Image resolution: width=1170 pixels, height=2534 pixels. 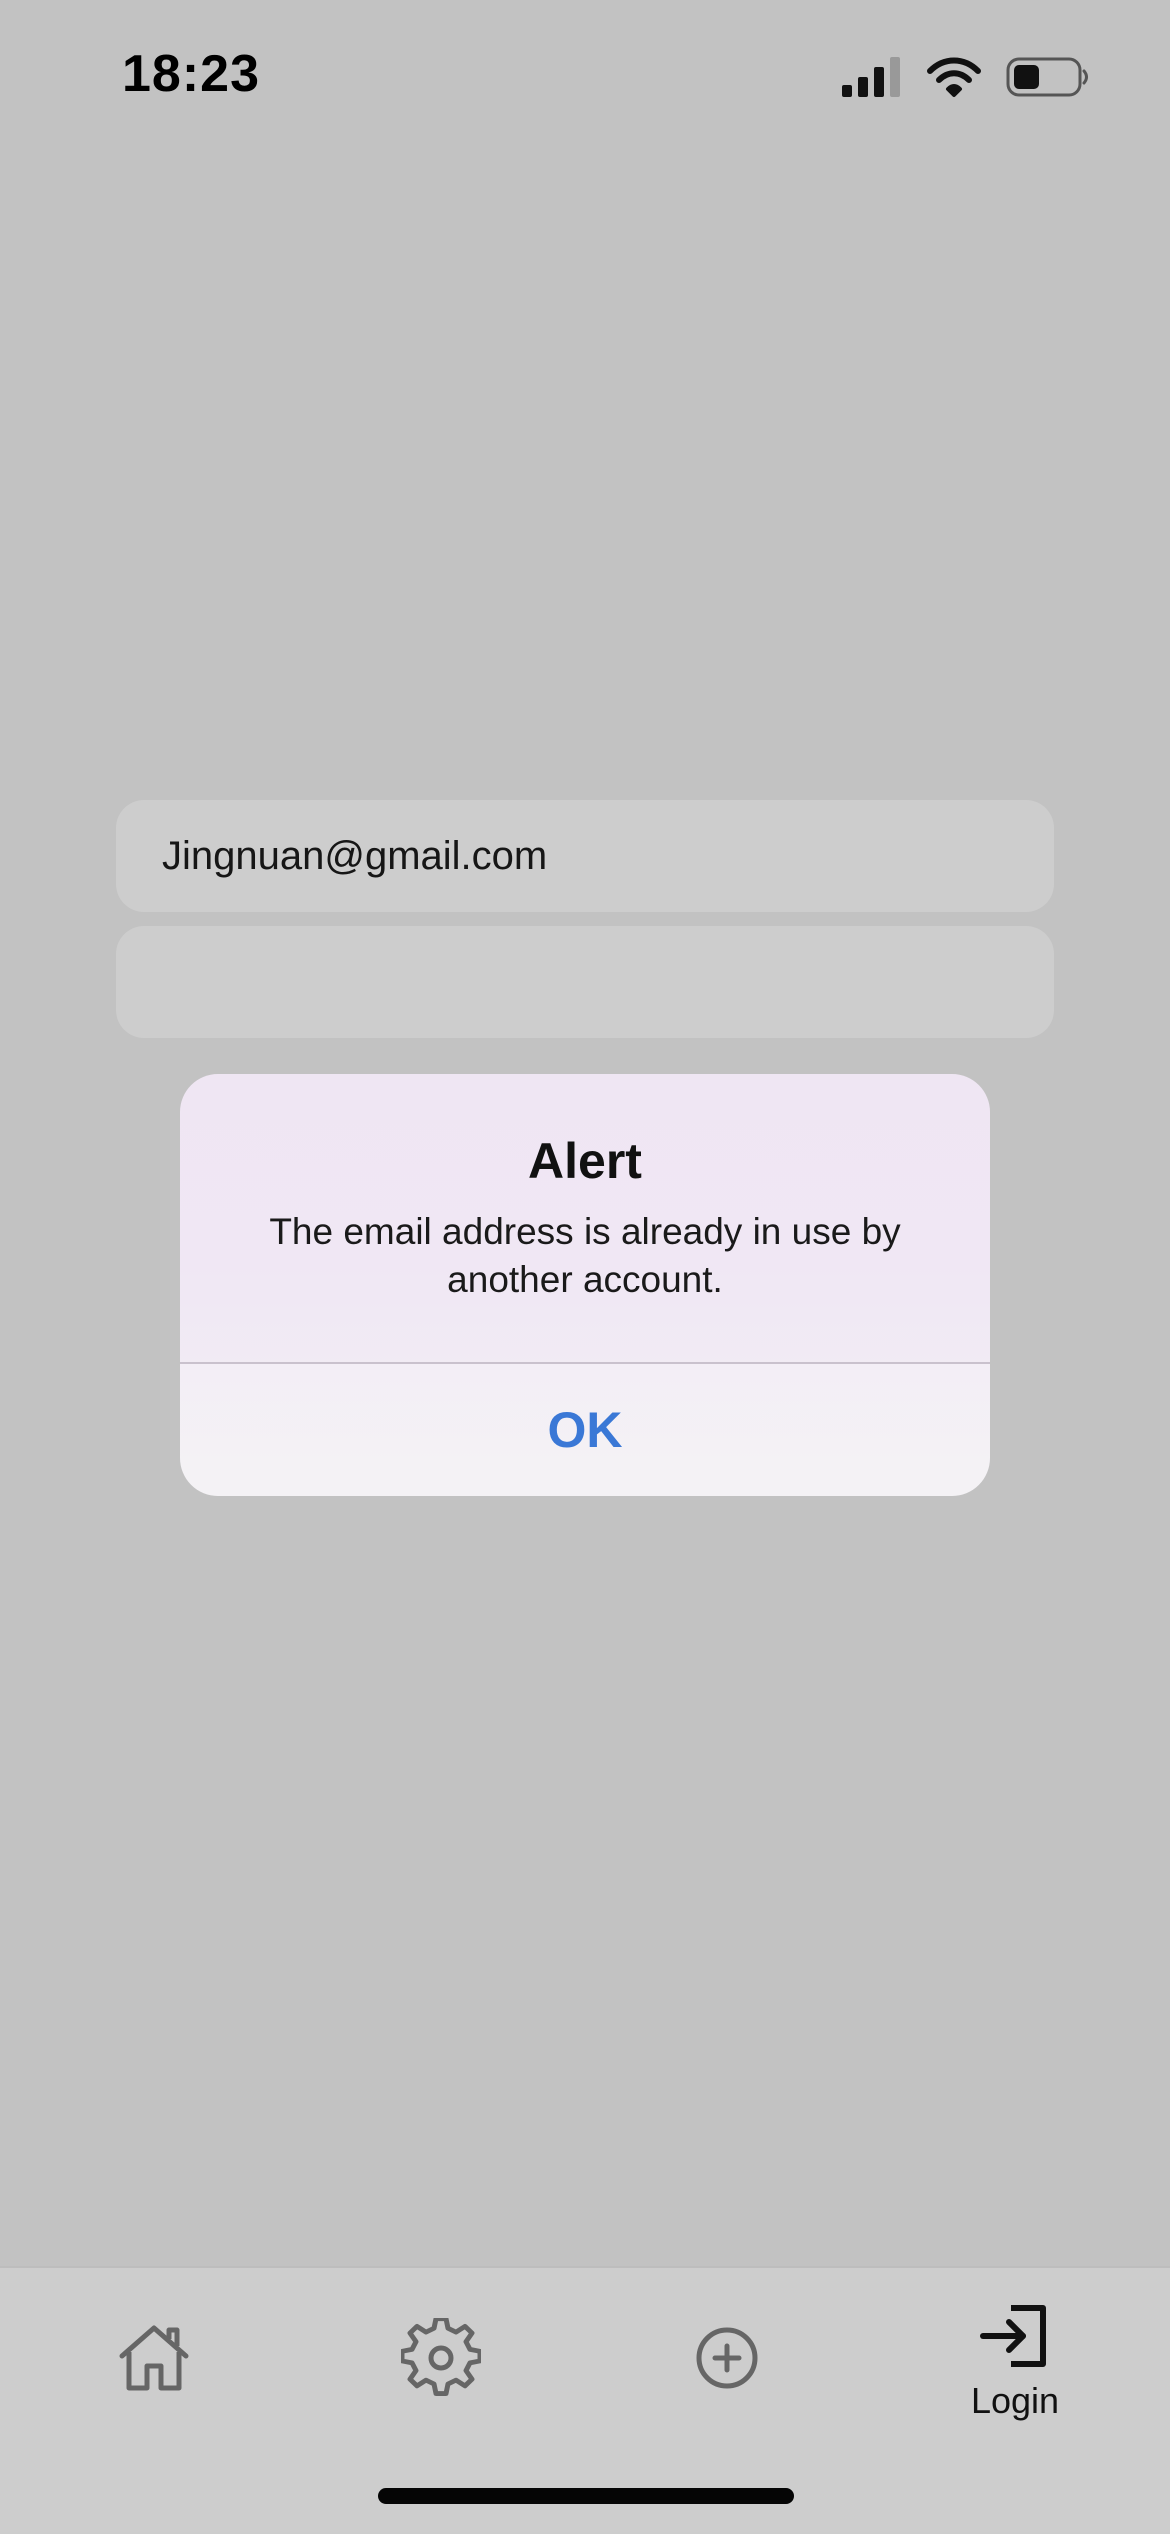 I want to click on battery-icon, so click(x=1047, y=77).